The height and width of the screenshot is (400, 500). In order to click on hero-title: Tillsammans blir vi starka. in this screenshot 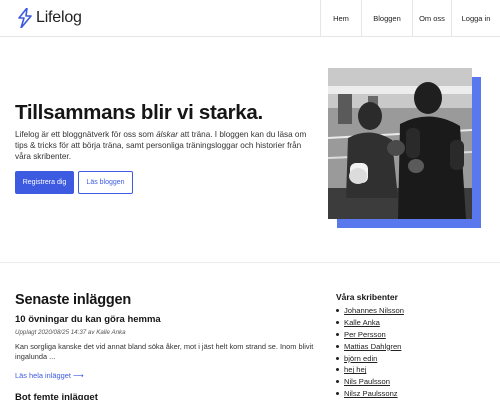, I will do `click(139, 112)`.